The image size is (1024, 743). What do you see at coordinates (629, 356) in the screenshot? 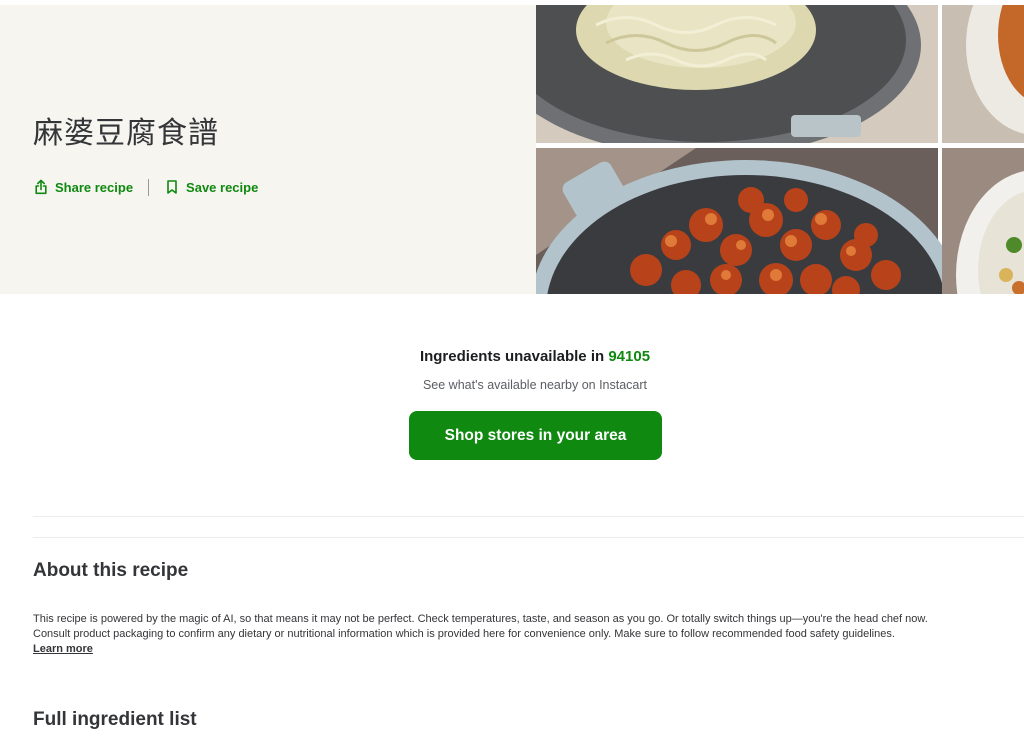
I see `zip-code: 94105` at bounding box center [629, 356].